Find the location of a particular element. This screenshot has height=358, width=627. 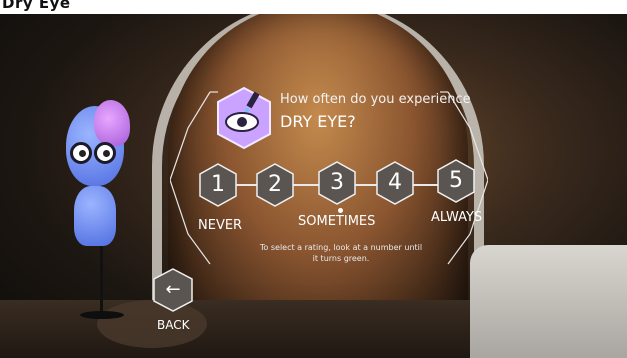

gaze-dot is located at coordinates (340, 210).